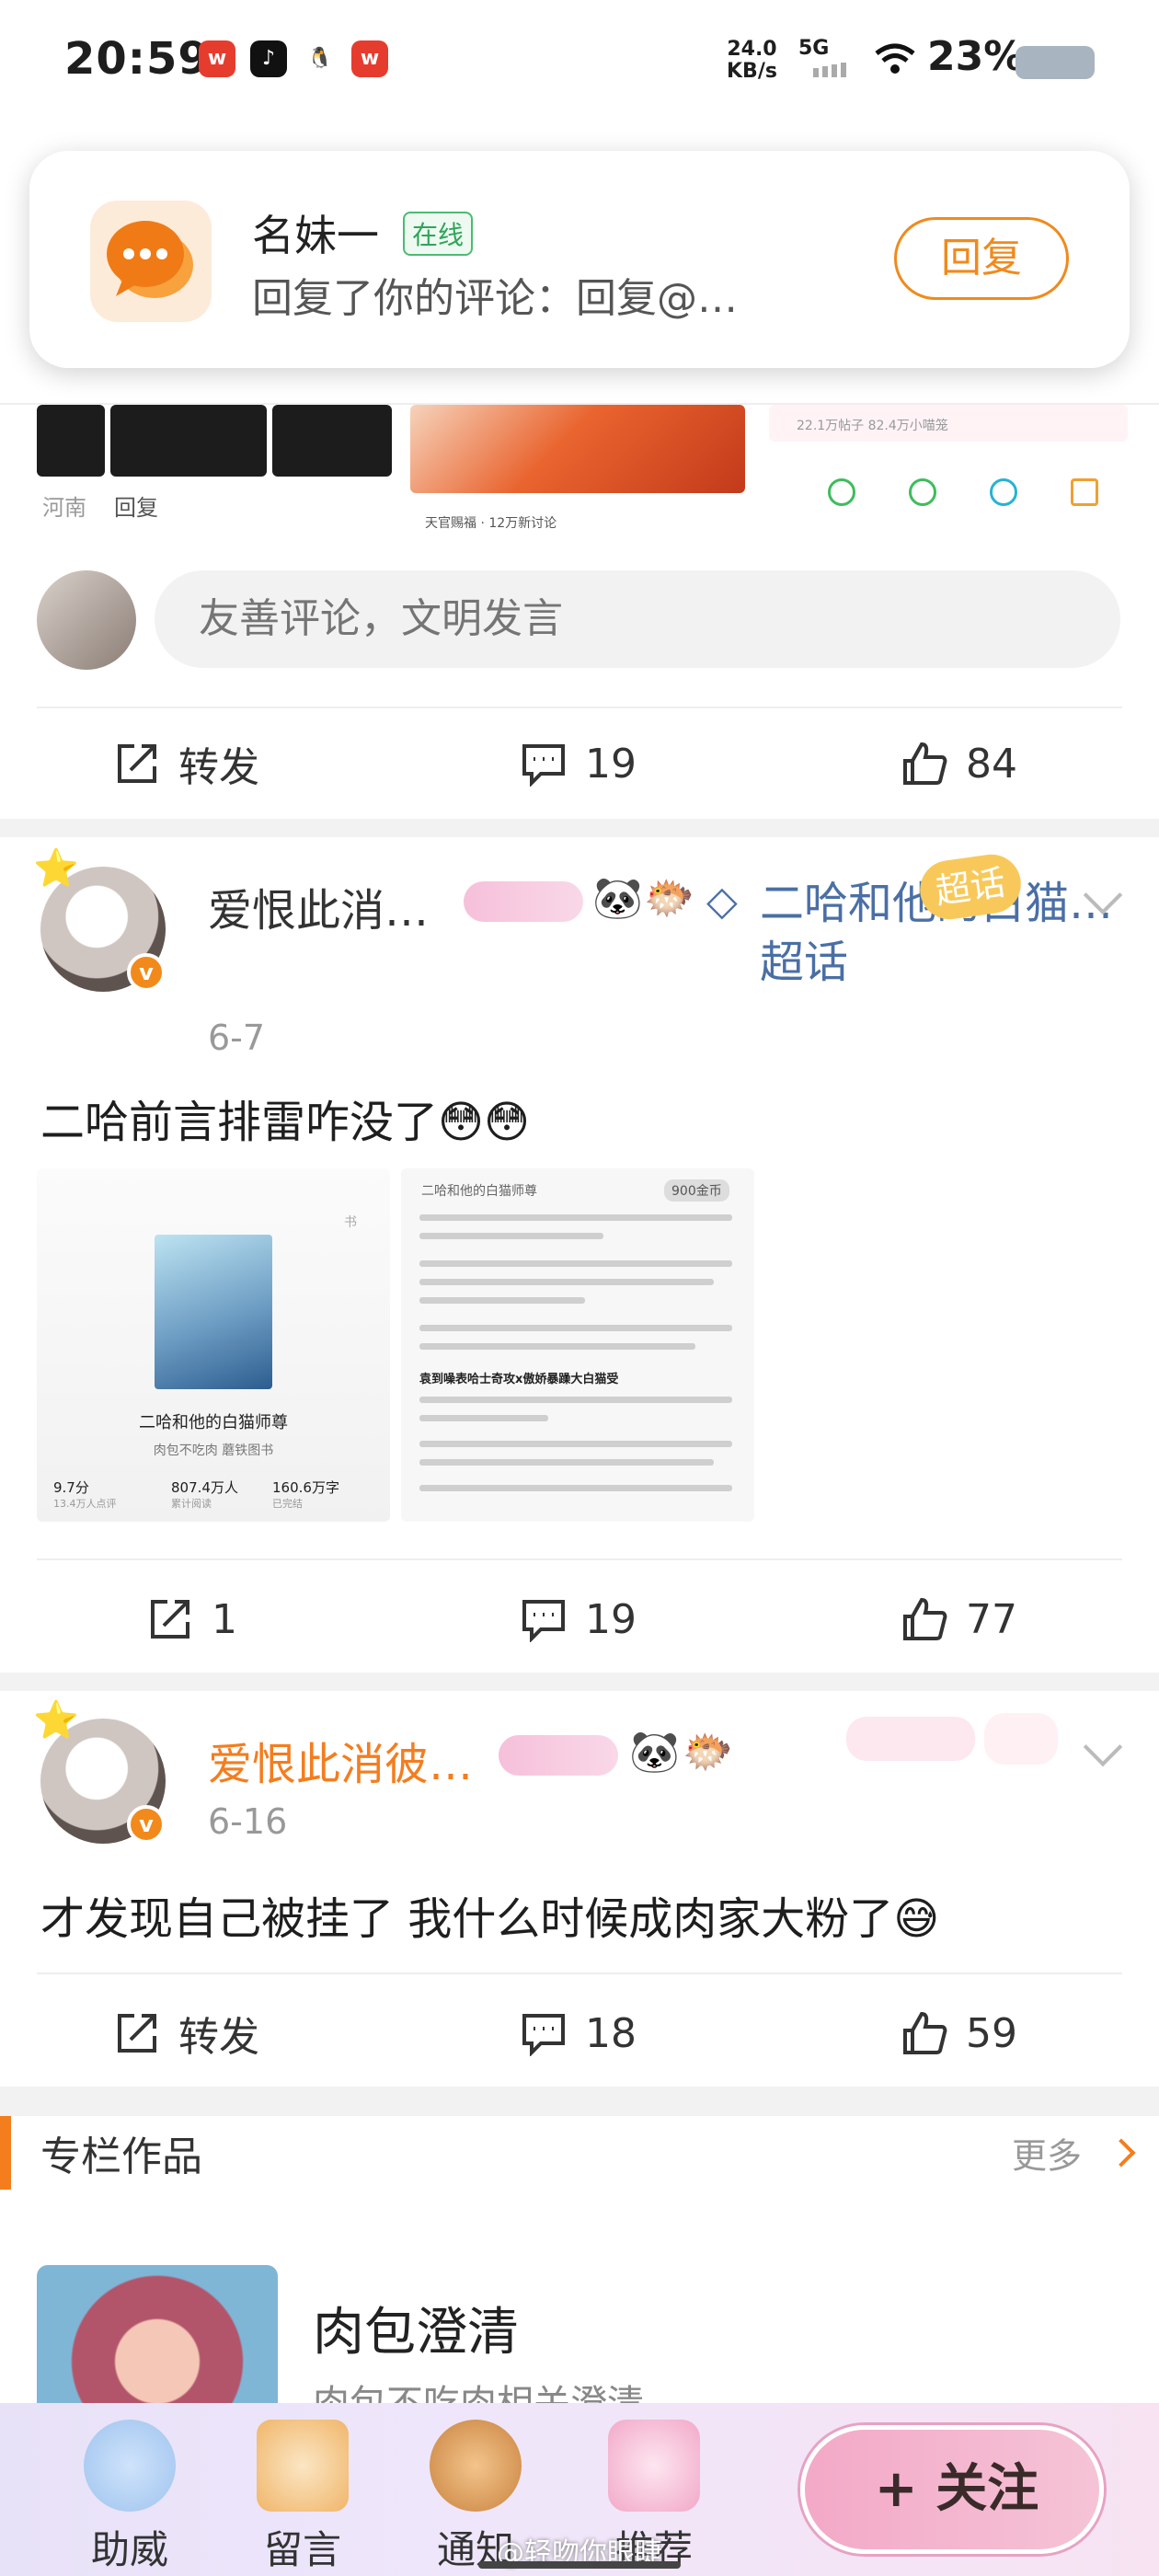 The height and width of the screenshot is (2576, 1159). Describe the element at coordinates (752, 49) in the screenshot. I see `net-speed-value: 24.0` at that location.